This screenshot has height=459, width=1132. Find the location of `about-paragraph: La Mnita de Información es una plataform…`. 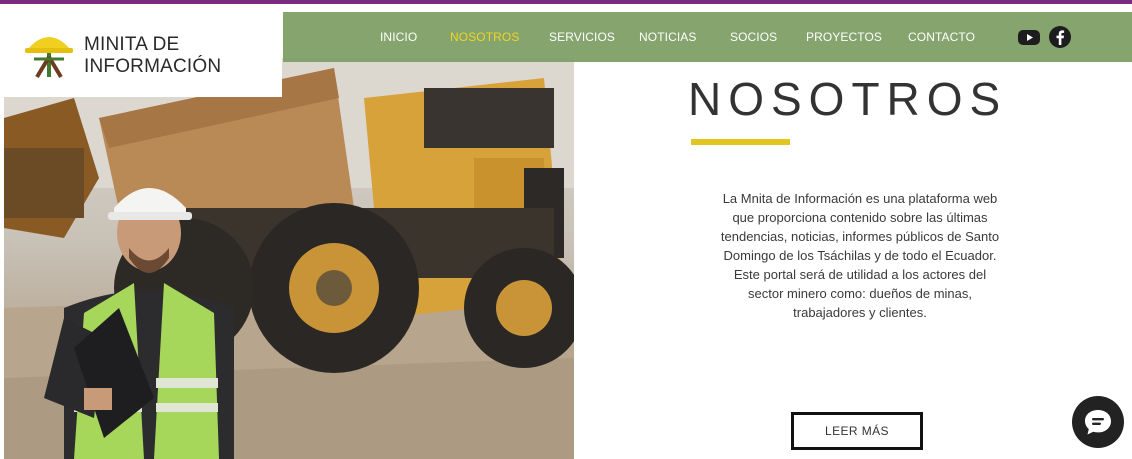

about-paragraph: La Mnita de Información es una plataform… is located at coordinates (860, 255).